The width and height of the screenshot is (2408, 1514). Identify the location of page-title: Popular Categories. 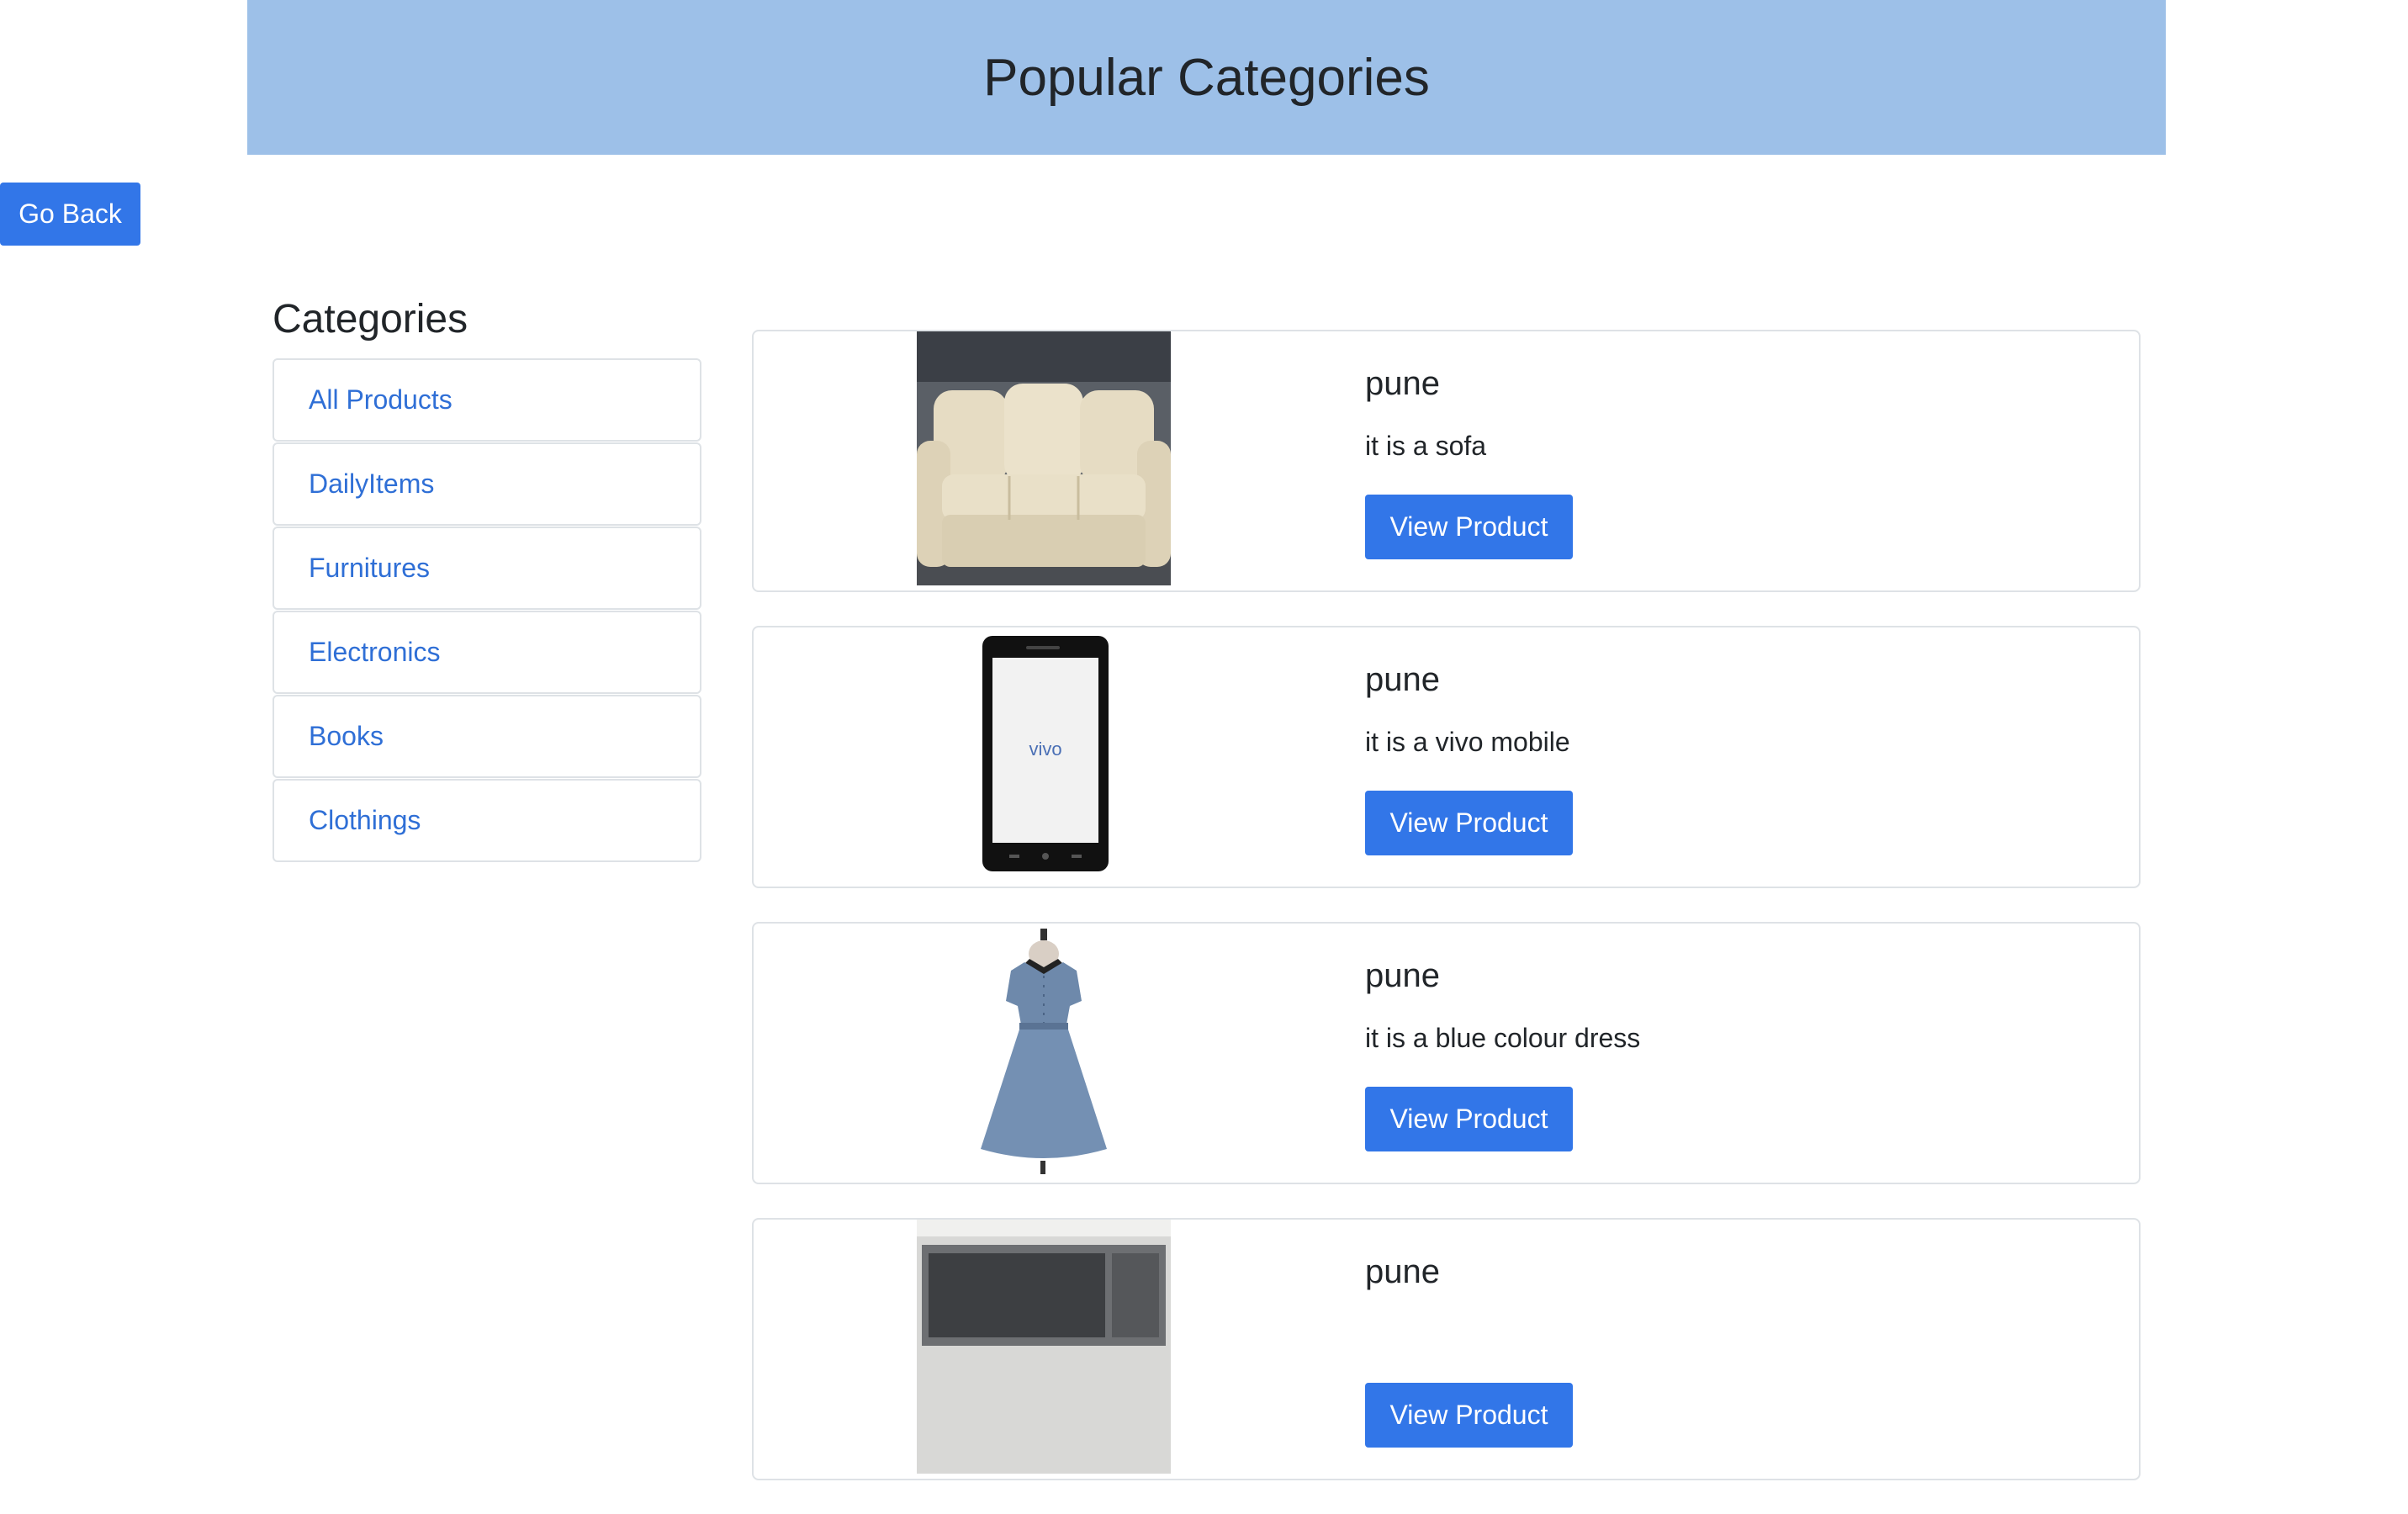
(1206, 78).